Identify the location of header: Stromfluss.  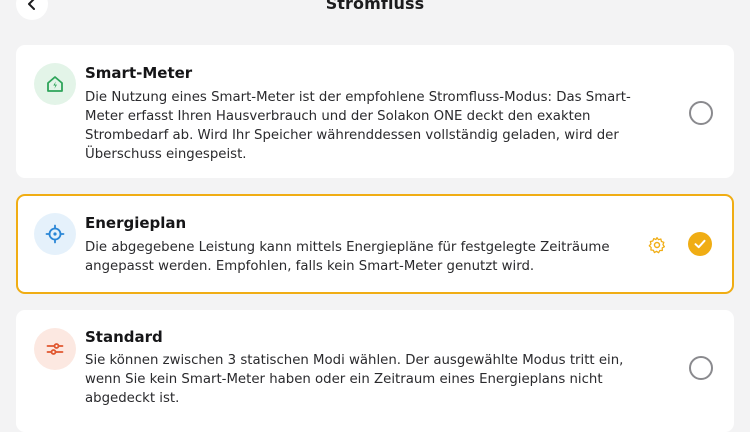
(375, 15).